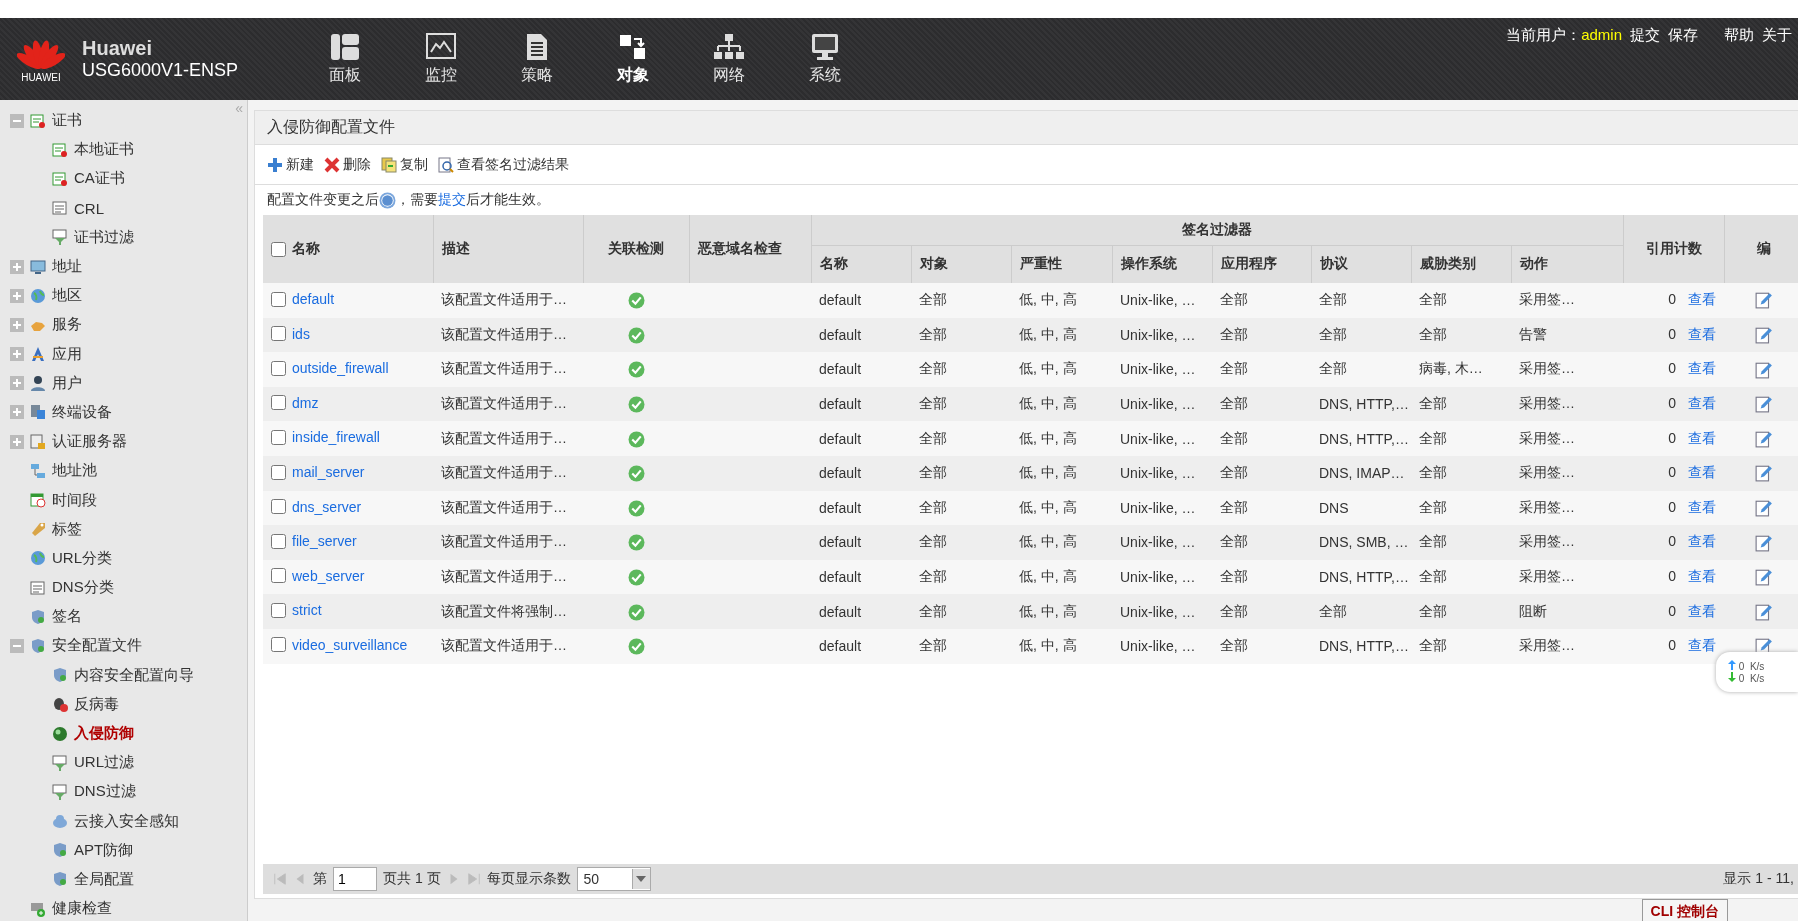 The image size is (1798, 921). I want to click on tree-item: 本地证书, so click(104, 150).